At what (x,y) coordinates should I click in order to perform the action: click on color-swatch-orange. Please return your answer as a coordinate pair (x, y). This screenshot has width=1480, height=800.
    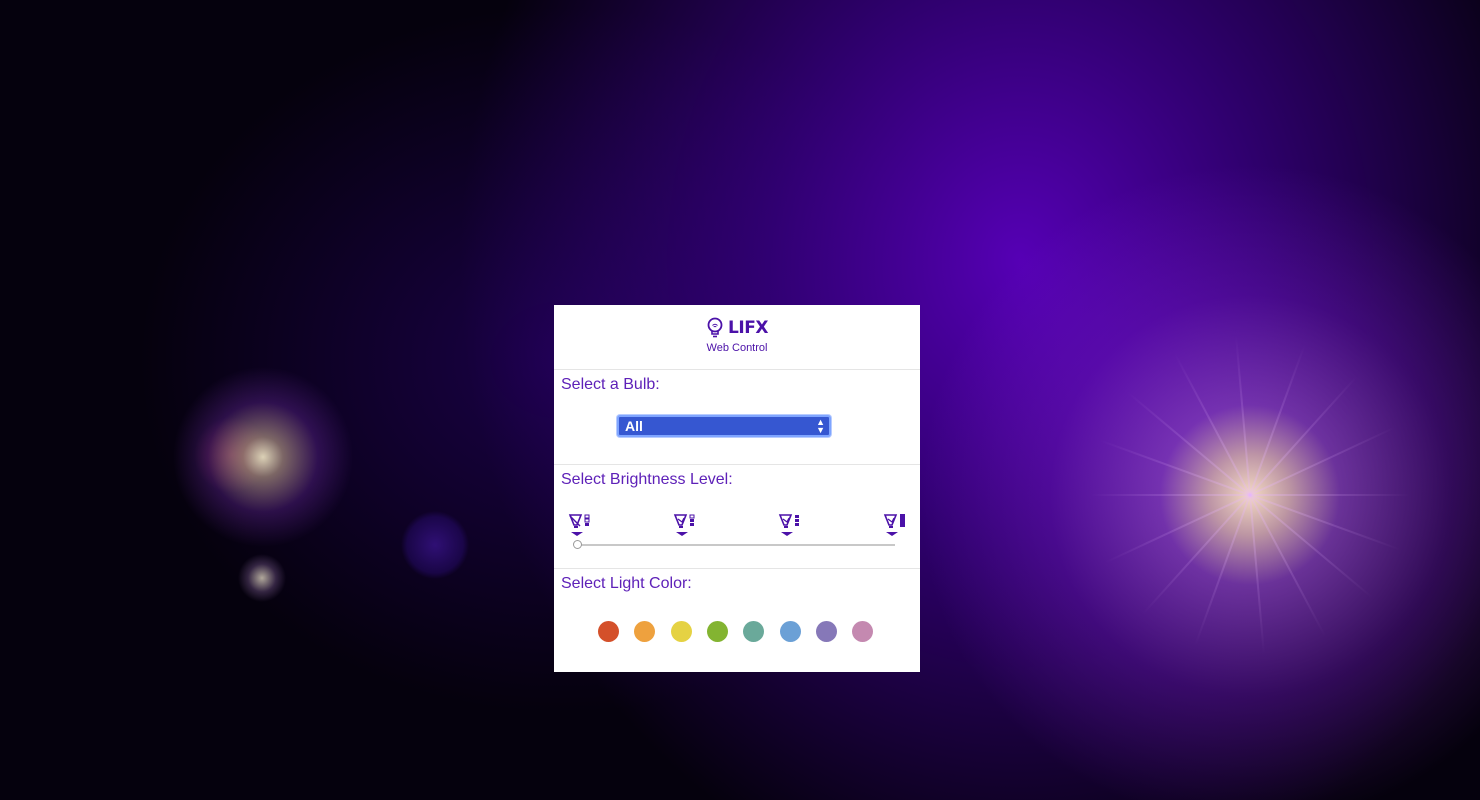
    Looking at the image, I should click on (645, 631).